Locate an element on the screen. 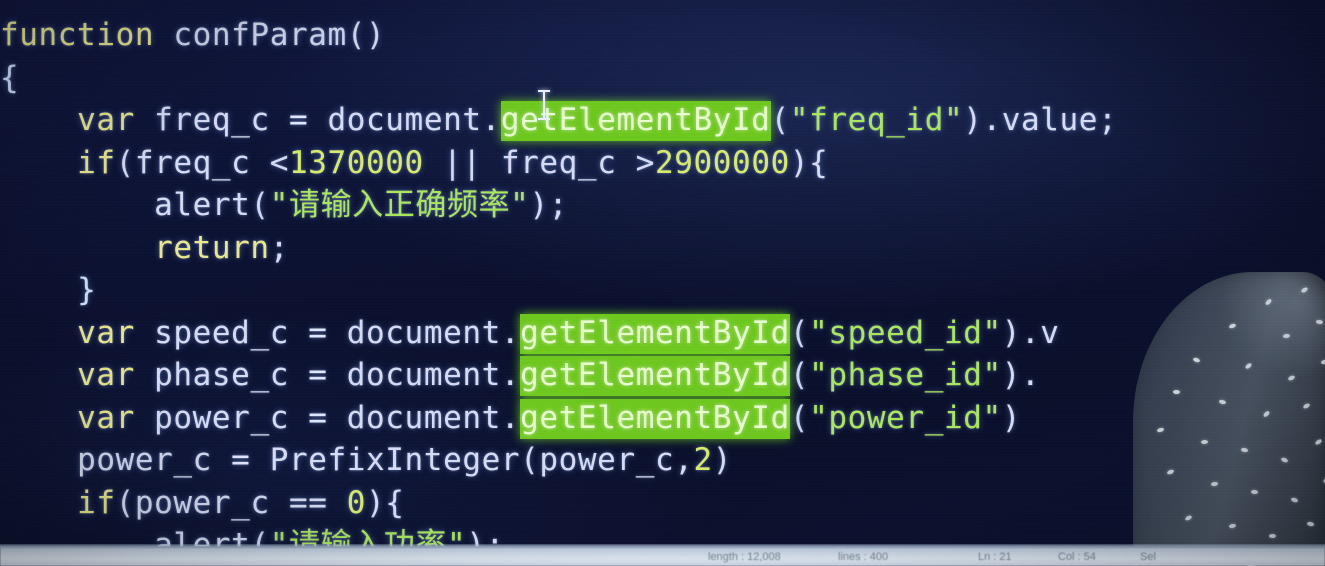 Image resolution: width=1325 pixels, height=566 pixels. code-token: } is located at coordinates (87, 290).